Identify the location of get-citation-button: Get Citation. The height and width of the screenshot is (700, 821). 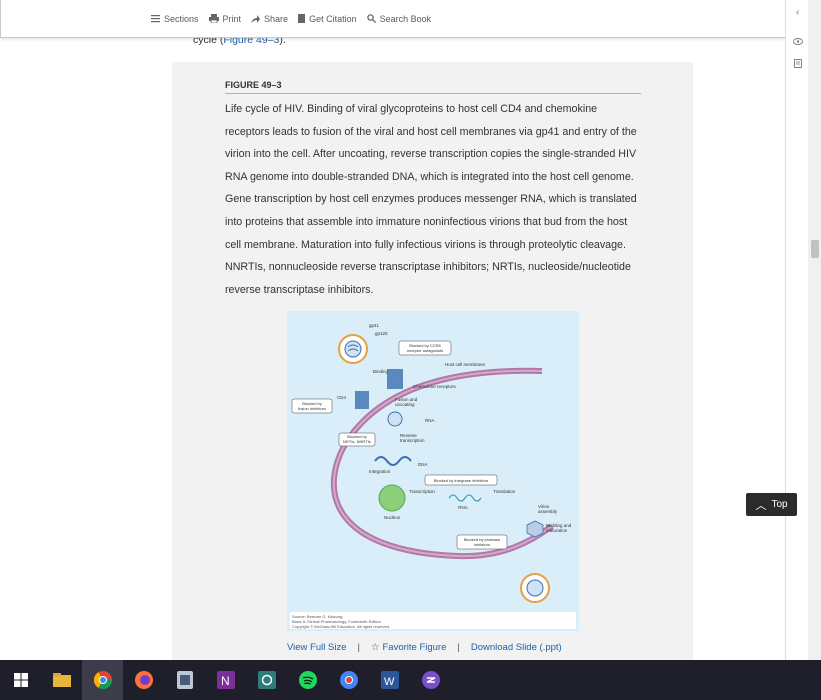
(327, 19).